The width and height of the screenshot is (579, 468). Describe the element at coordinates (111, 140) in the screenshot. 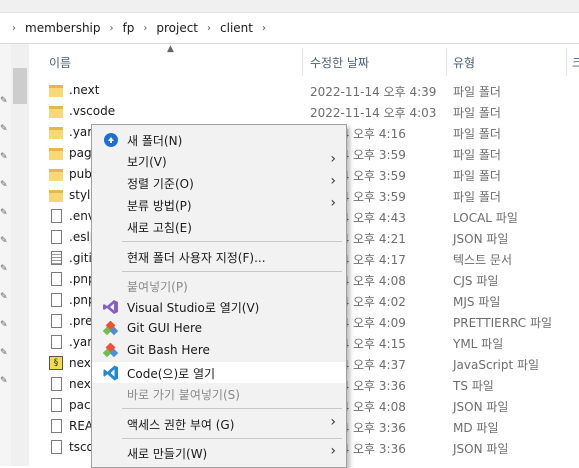

I see `new-folder-icon` at that location.